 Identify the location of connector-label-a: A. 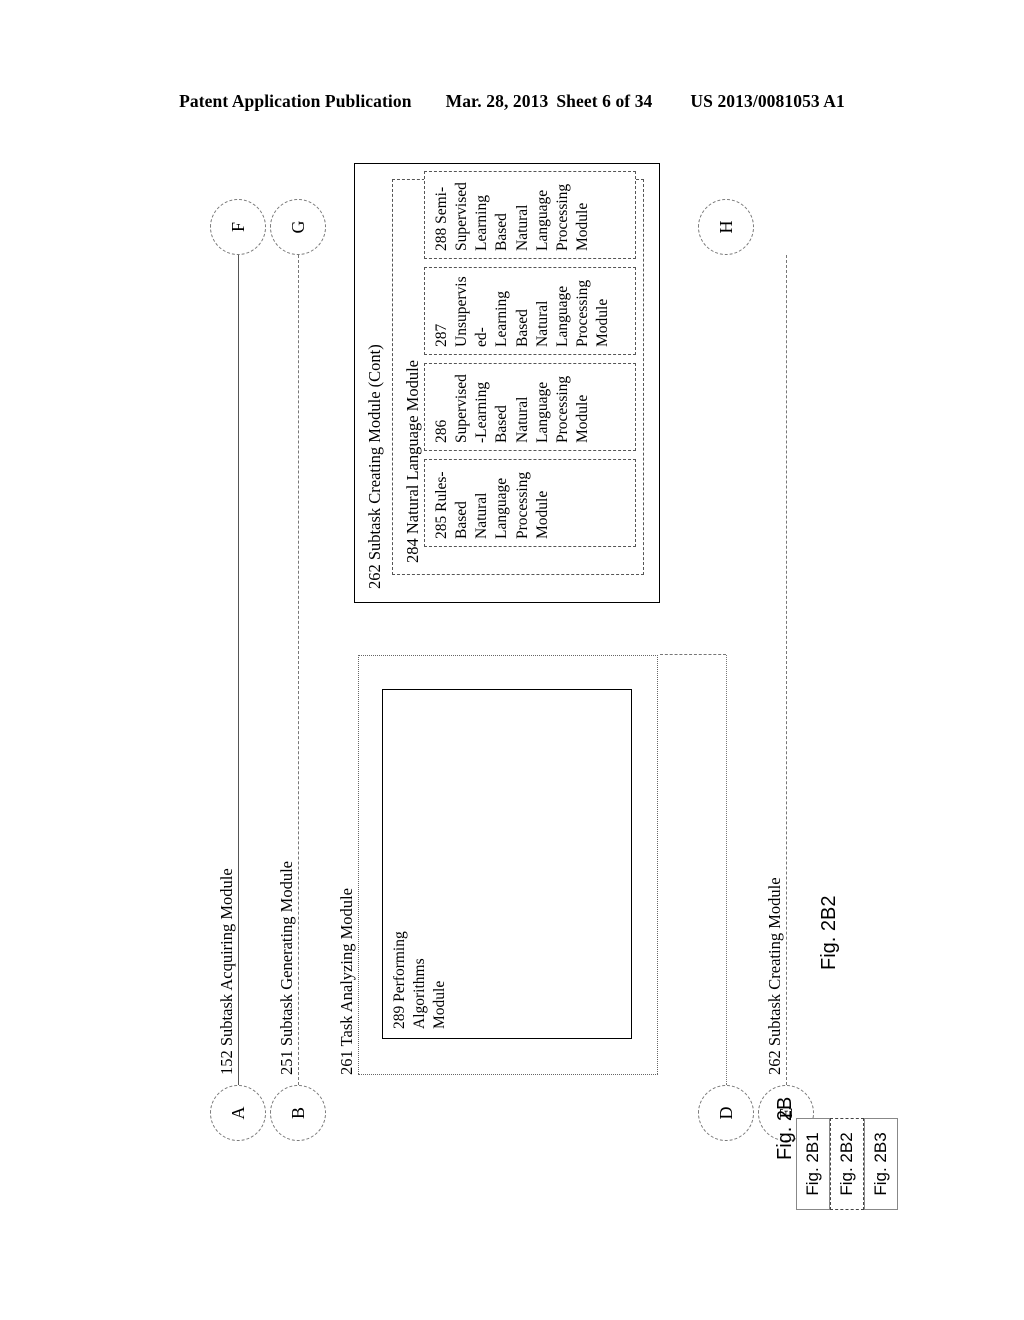
(237, 1113).